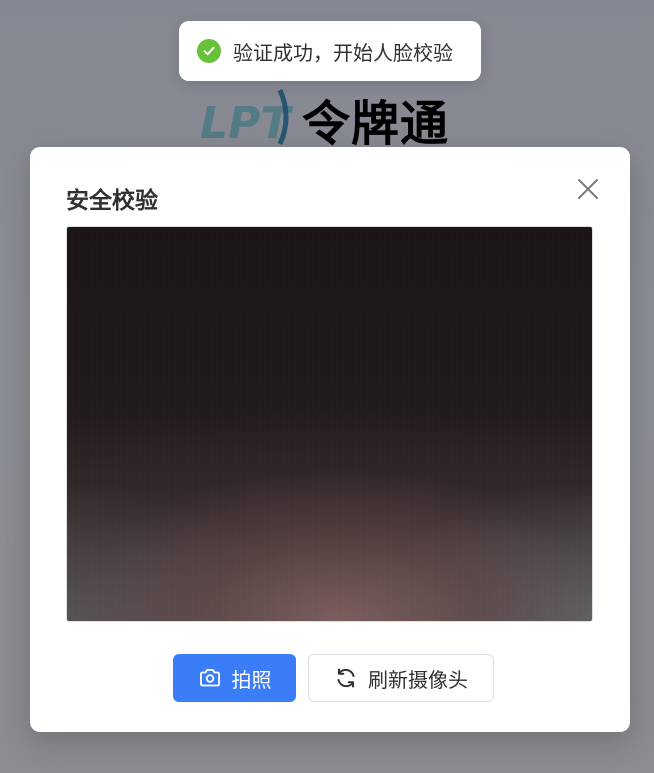 The image size is (654, 773). What do you see at coordinates (112, 201) in the screenshot?
I see `dialog-title: 安全校验` at bounding box center [112, 201].